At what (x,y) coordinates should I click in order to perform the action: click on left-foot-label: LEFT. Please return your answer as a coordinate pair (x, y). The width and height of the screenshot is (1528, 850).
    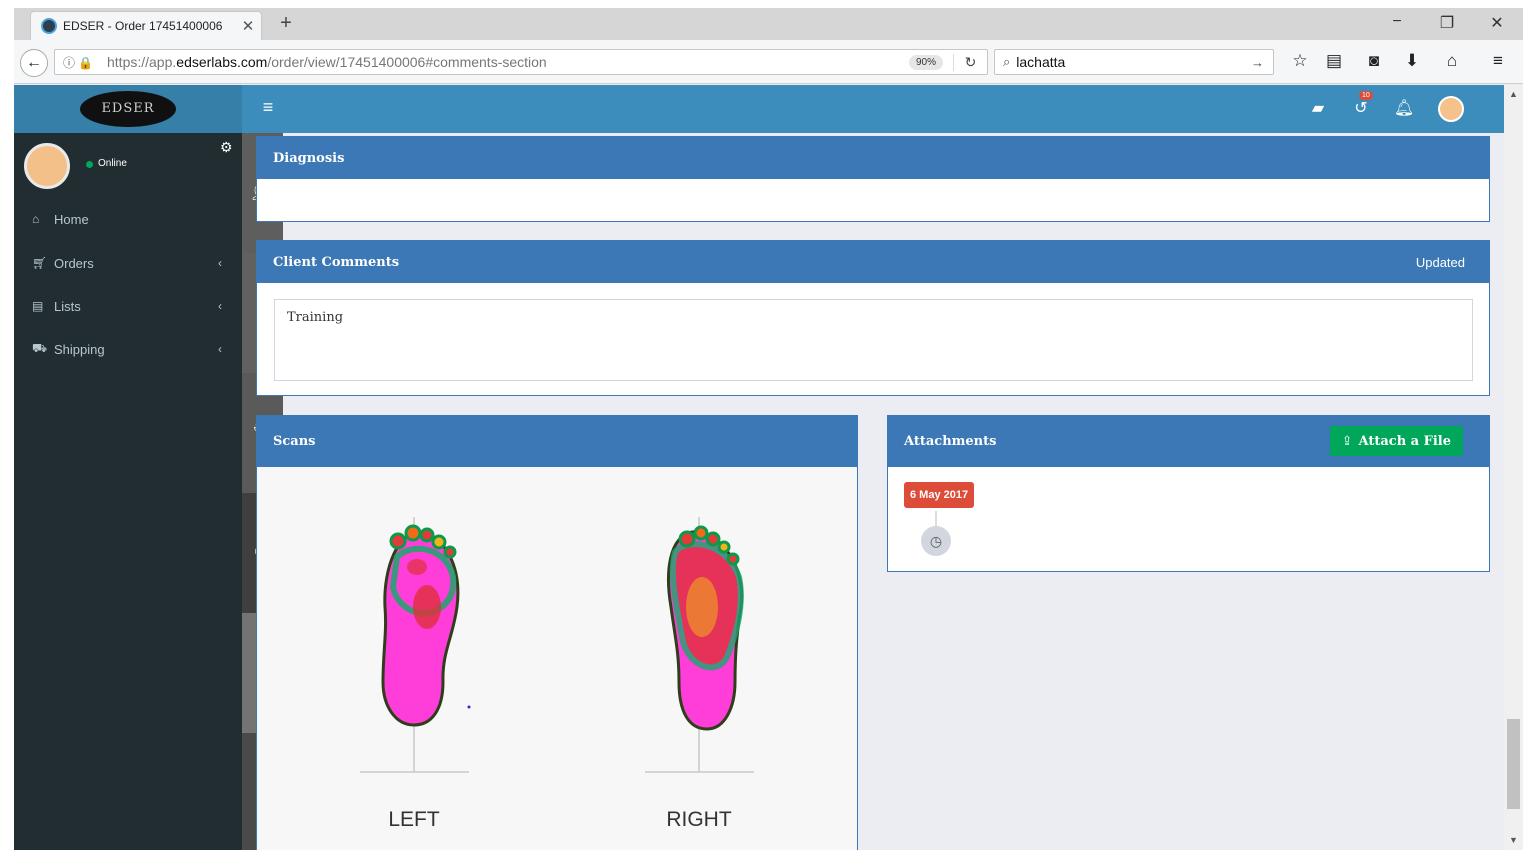
    Looking at the image, I should click on (414, 819).